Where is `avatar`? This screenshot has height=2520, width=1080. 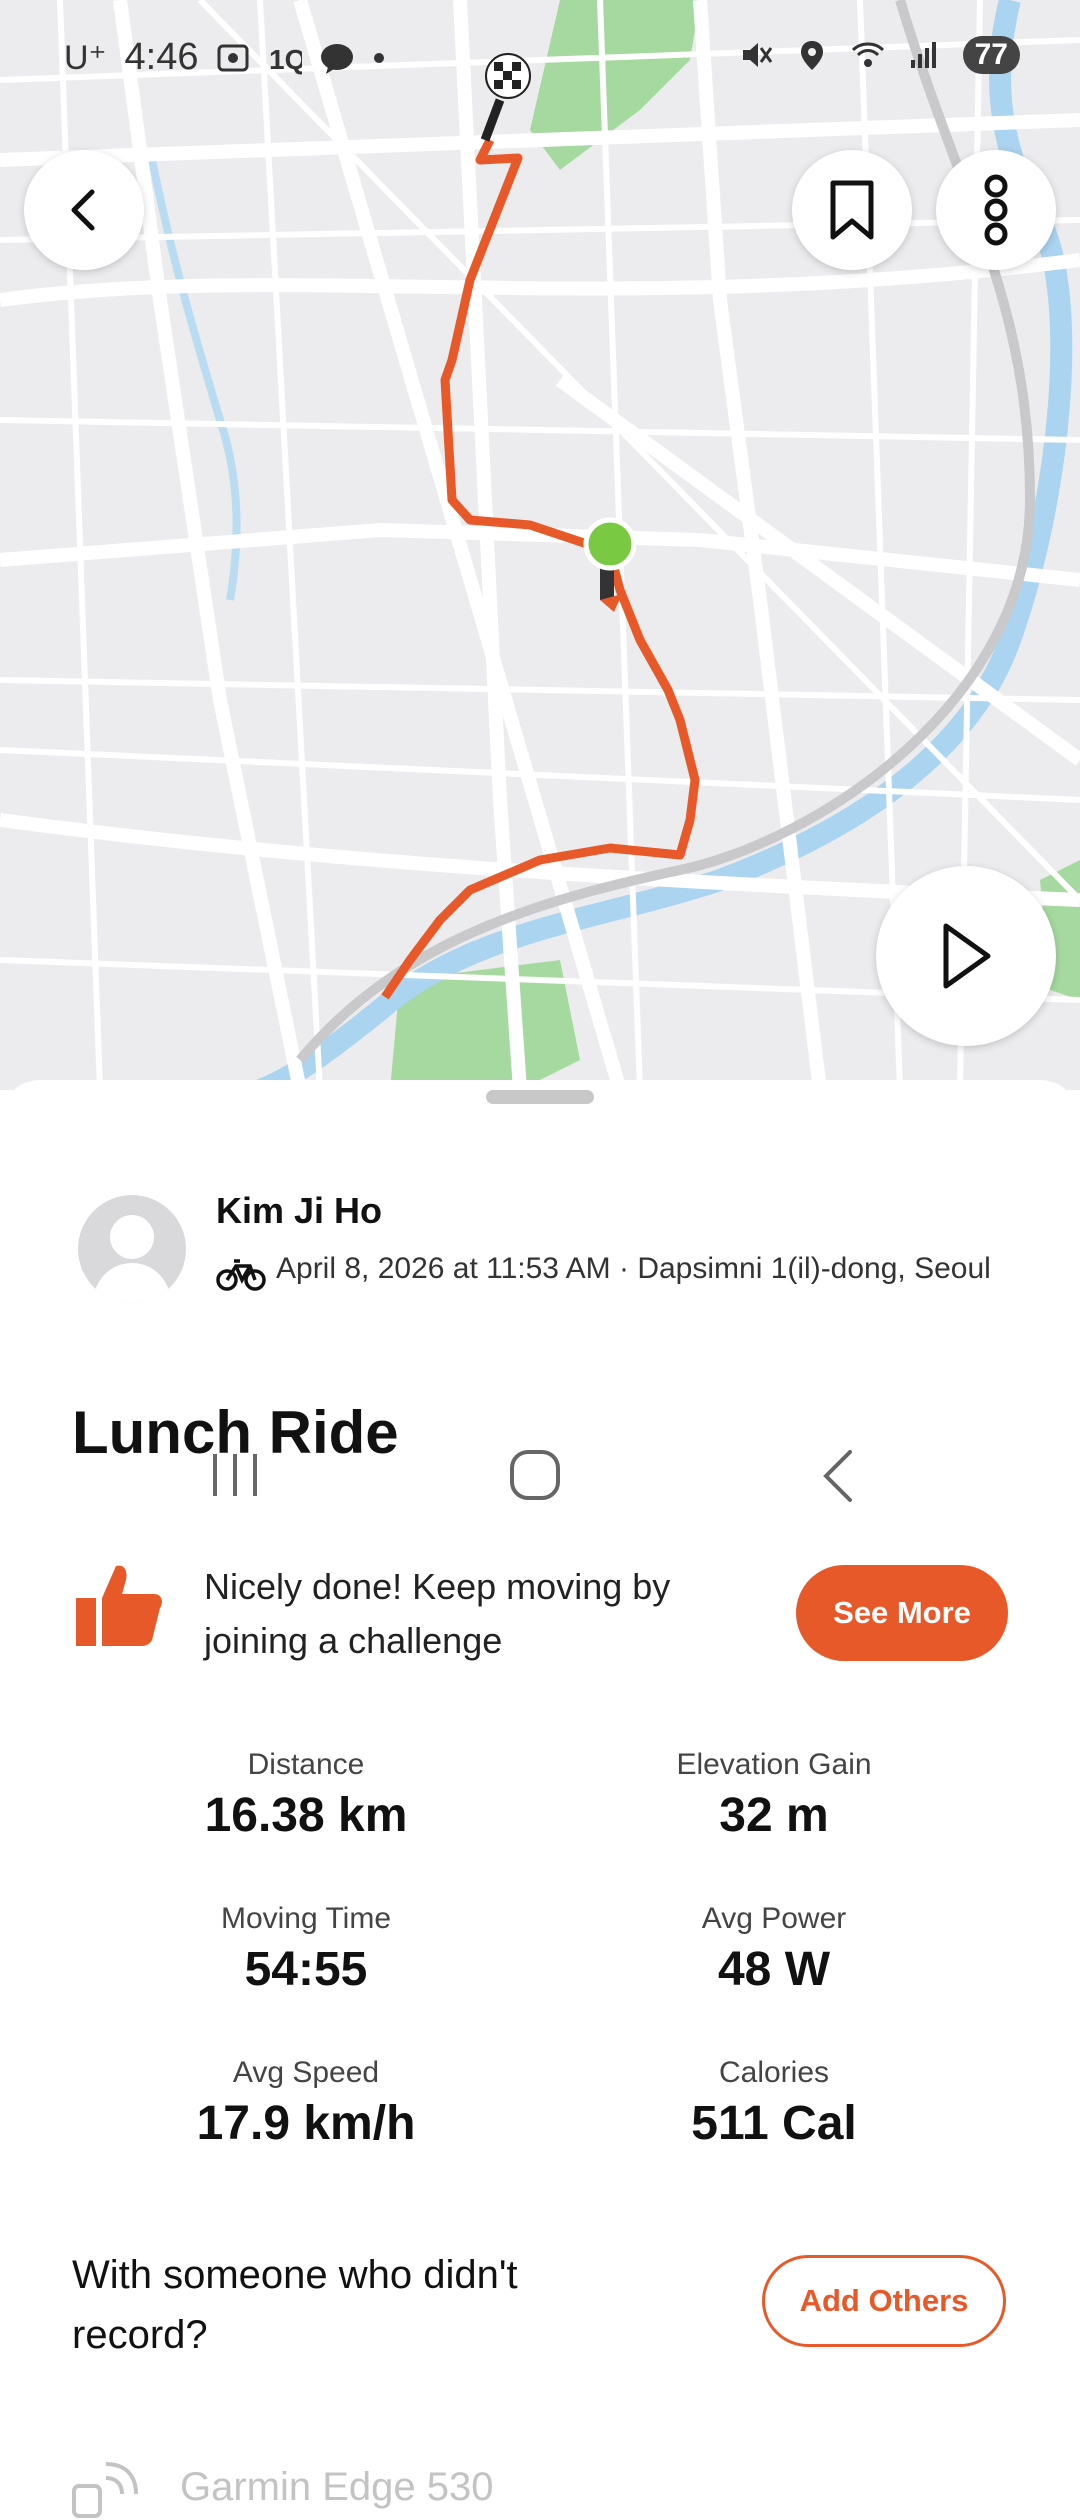 avatar is located at coordinates (132, 1249).